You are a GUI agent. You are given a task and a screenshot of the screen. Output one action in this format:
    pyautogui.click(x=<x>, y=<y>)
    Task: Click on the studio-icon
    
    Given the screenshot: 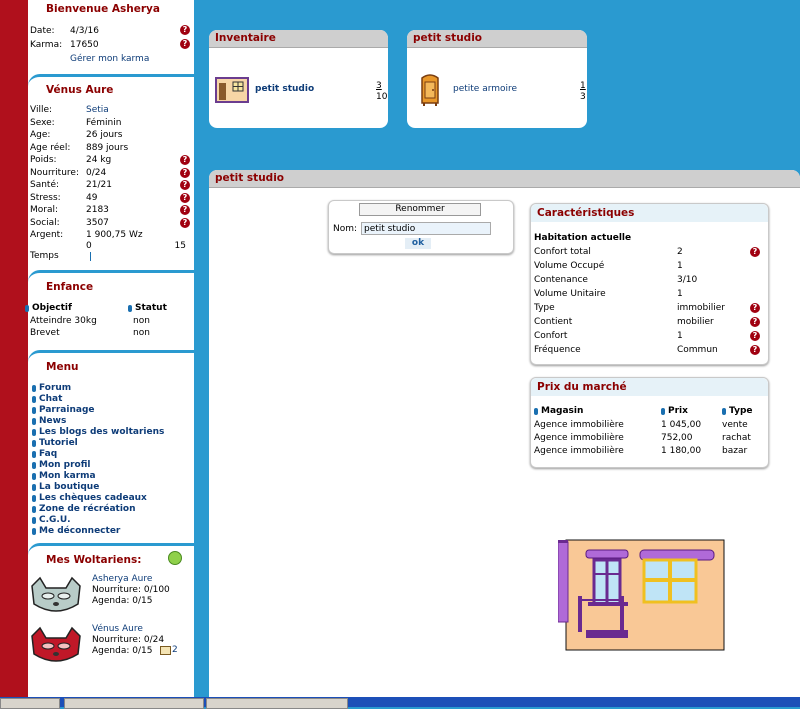 What is the action you would take?
    pyautogui.click(x=232, y=90)
    